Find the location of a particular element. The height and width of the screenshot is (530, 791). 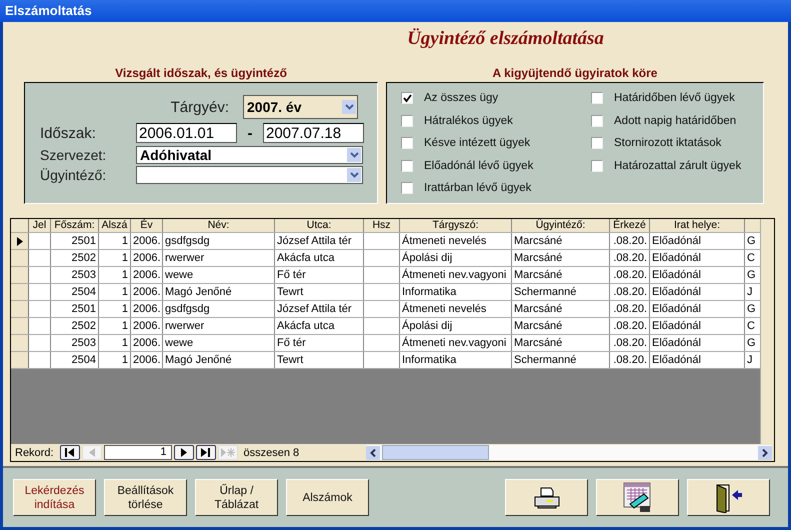

checkbox-label: Adott napig határidőben is located at coordinates (675, 120).